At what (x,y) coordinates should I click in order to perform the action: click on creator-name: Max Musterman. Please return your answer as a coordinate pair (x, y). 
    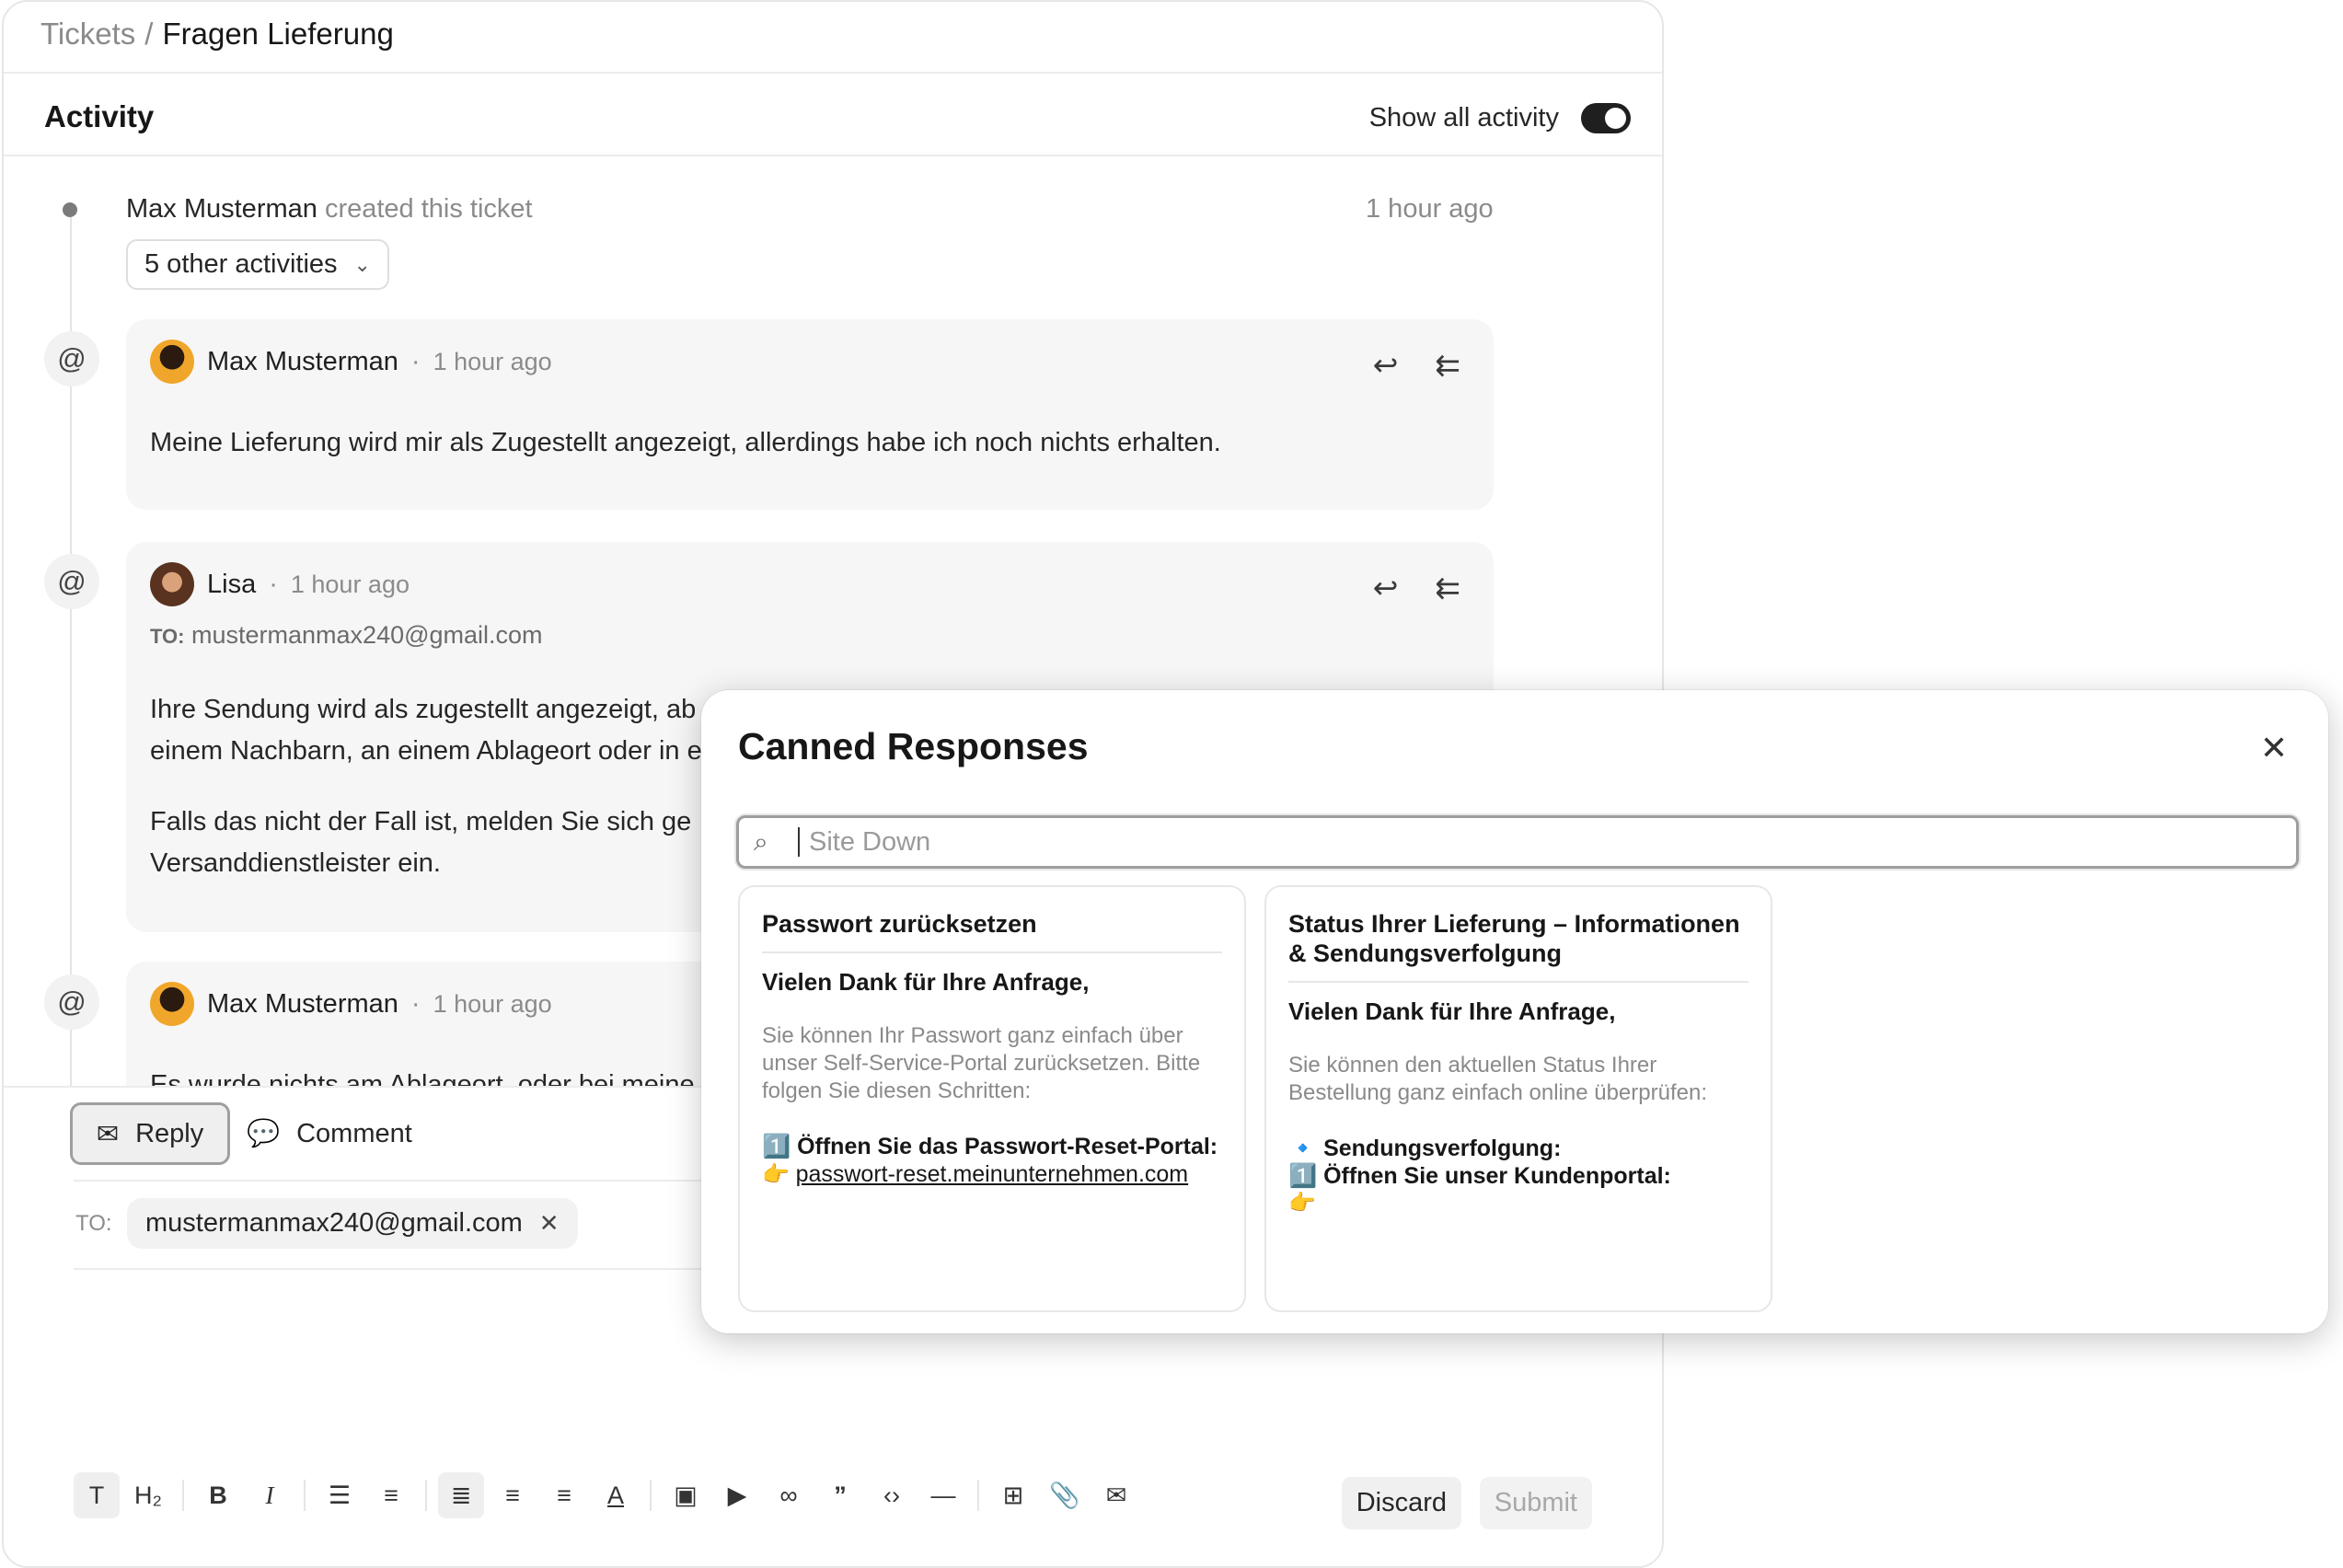
    Looking at the image, I should click on (221, 209).